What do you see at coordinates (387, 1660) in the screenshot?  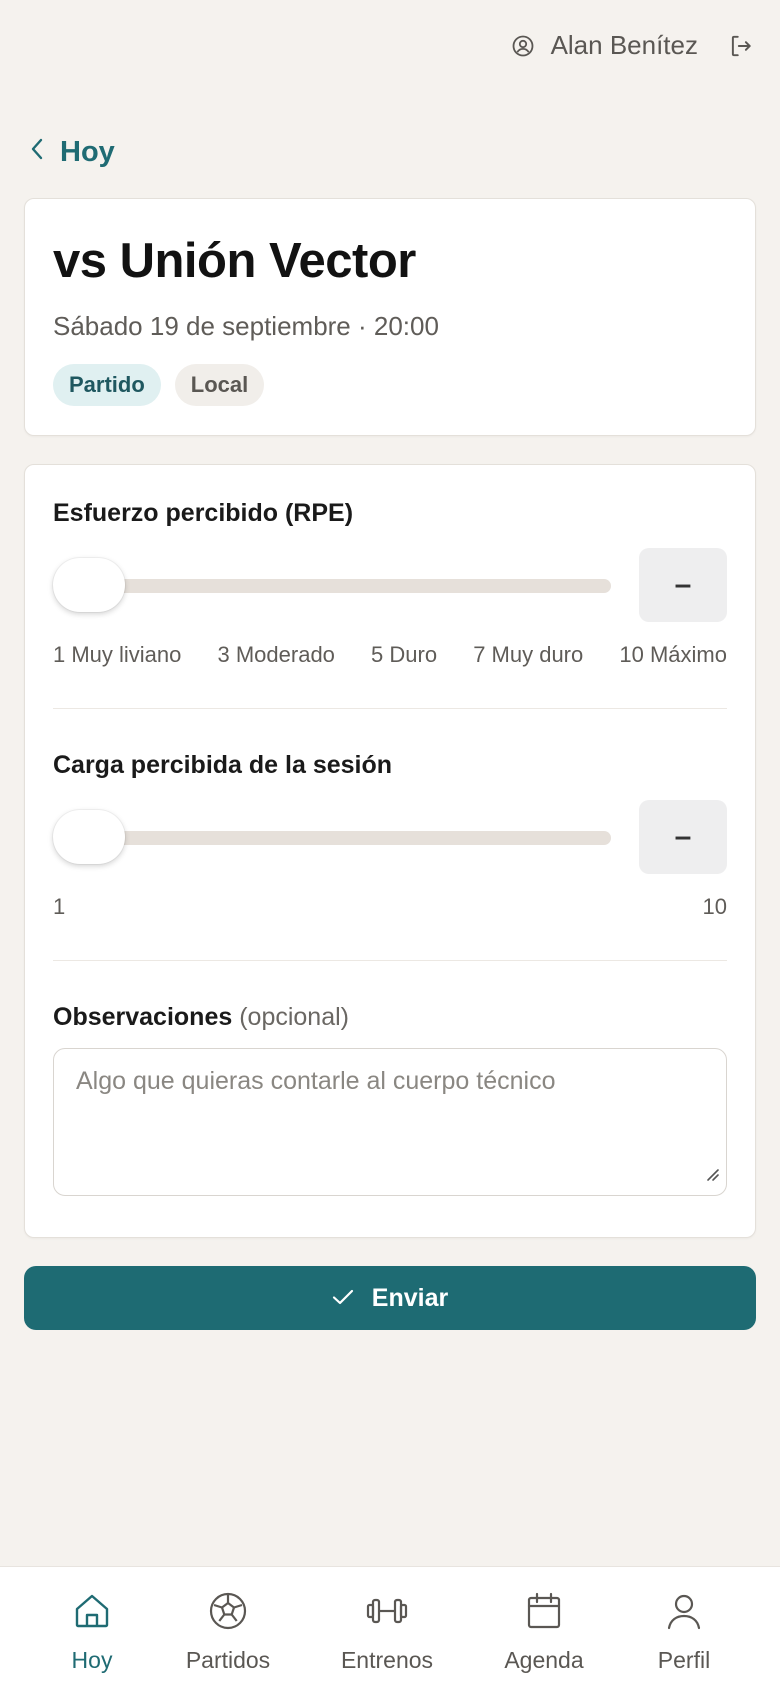 I see `nav-label: Entrenos` at bounding box center [387, 1660].